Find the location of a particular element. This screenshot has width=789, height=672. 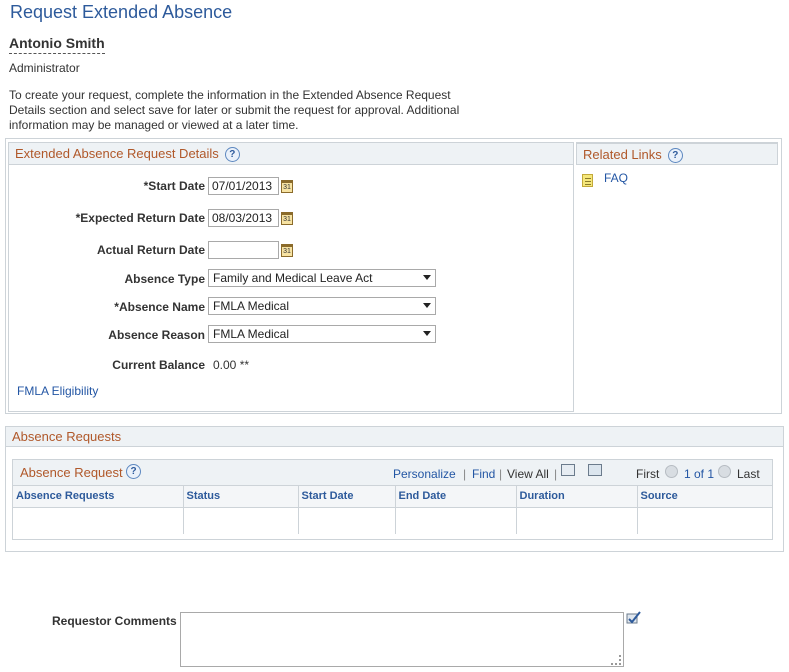

column-header: Duration is located at coordinates (577, 497).